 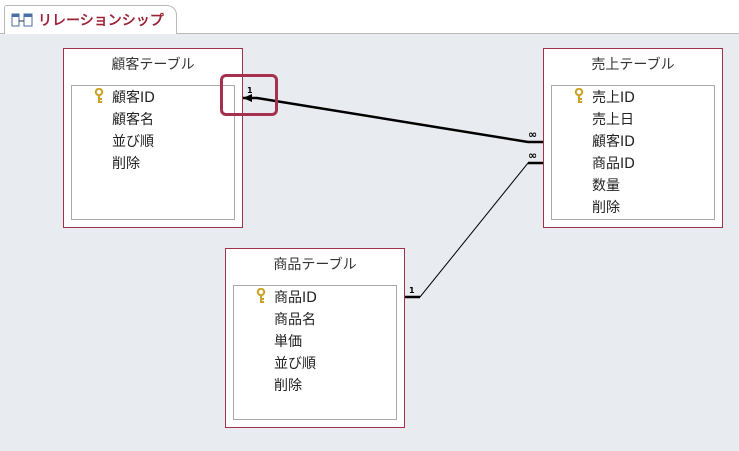 I want to click on table-product: 商品テーブル 商品ID 商品名 単価 並び順 削除, so click(x=315, y=338).